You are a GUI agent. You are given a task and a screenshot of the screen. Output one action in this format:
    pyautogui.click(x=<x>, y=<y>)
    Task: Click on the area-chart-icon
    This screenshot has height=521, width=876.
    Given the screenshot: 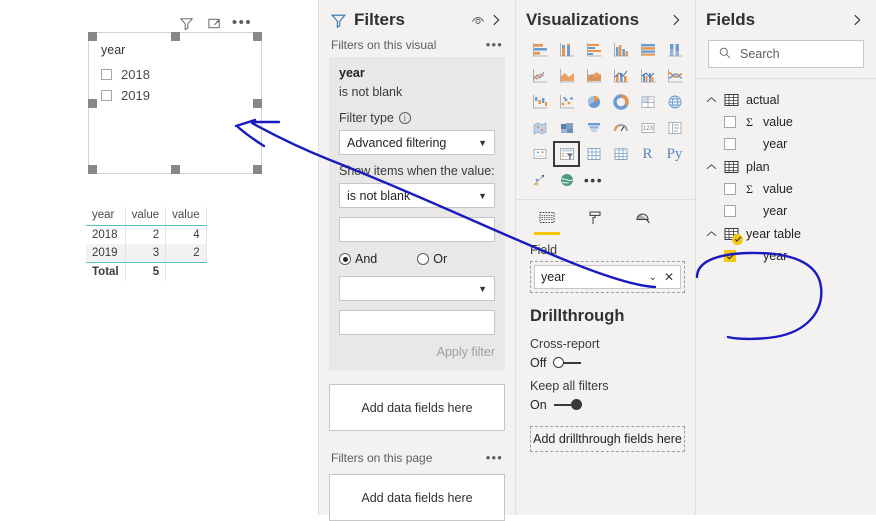 What is the action you would take?
    pyautogui.click(x=566, y=76)
    